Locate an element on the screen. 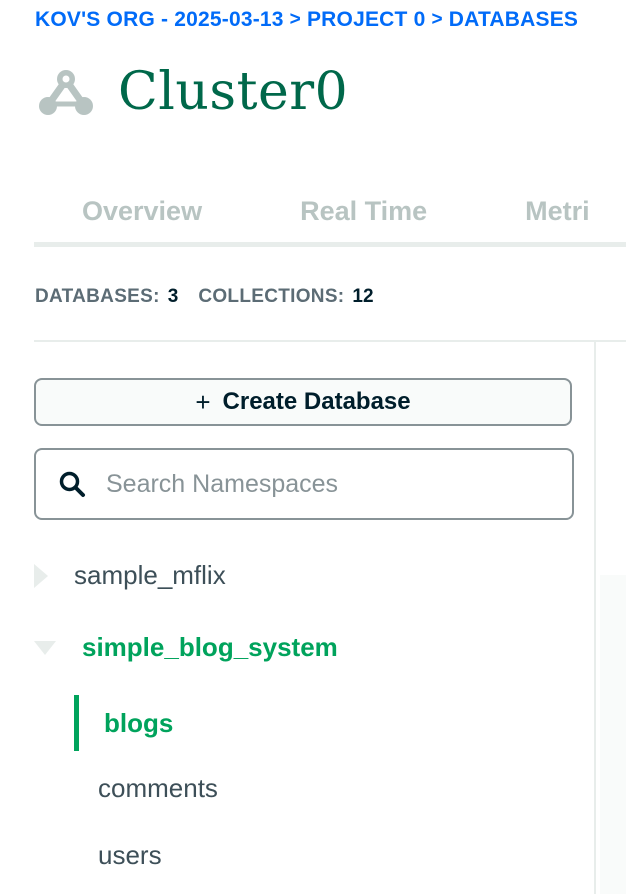 This screenshot has width=626, height=894. database-name: simple_blog_system is located at coordinates (210, 647).